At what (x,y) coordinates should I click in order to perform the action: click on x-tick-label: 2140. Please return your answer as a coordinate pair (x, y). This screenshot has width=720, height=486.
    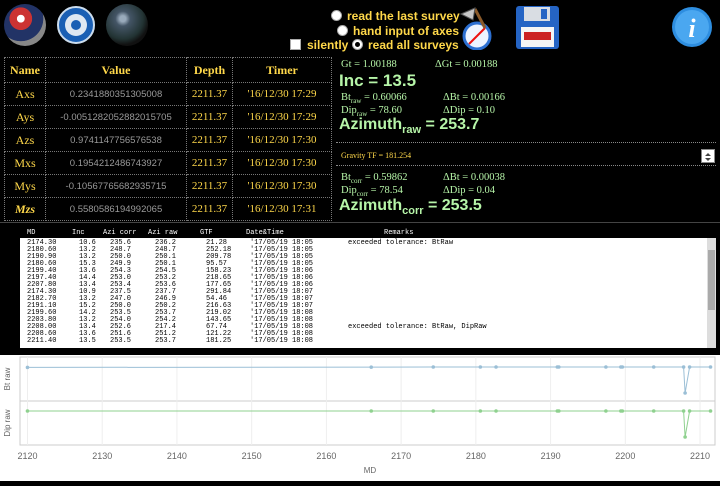
    Looking at the image, I should click on (177, 456).